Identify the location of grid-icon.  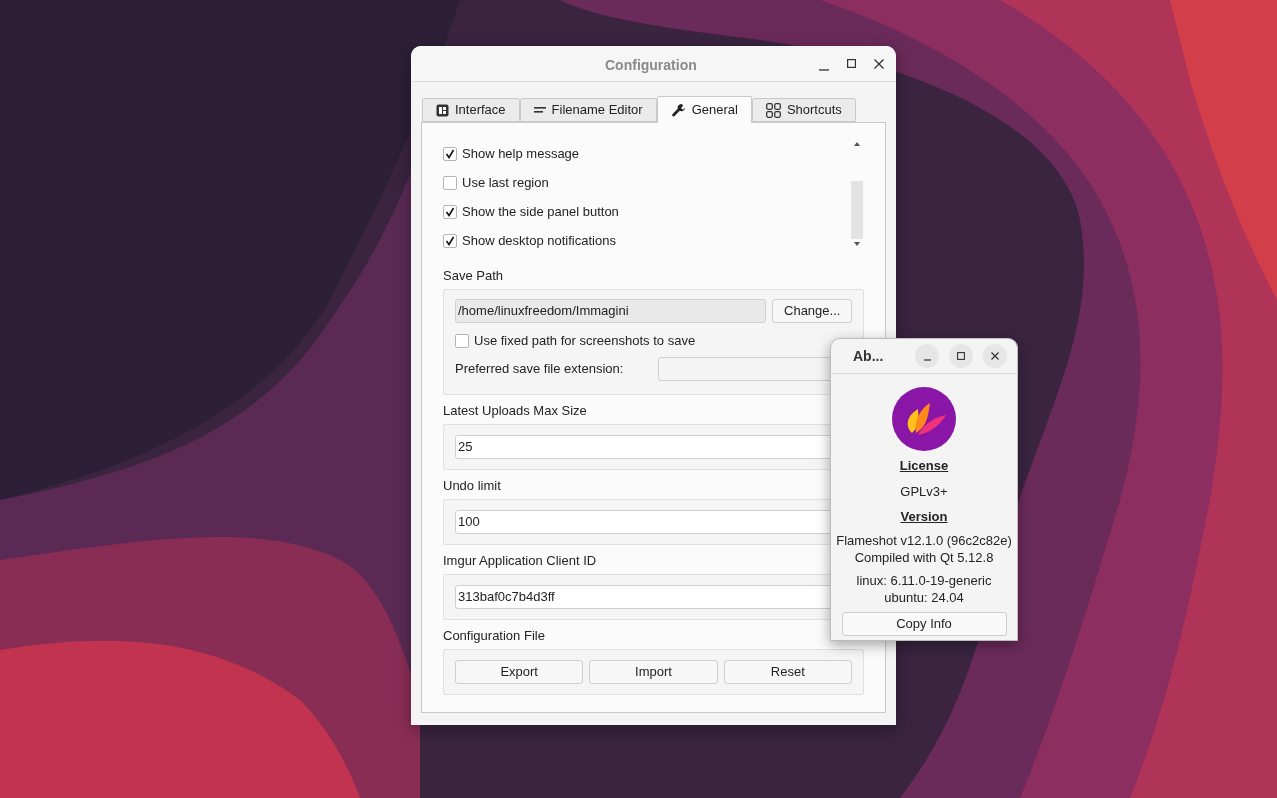
(773, 110).